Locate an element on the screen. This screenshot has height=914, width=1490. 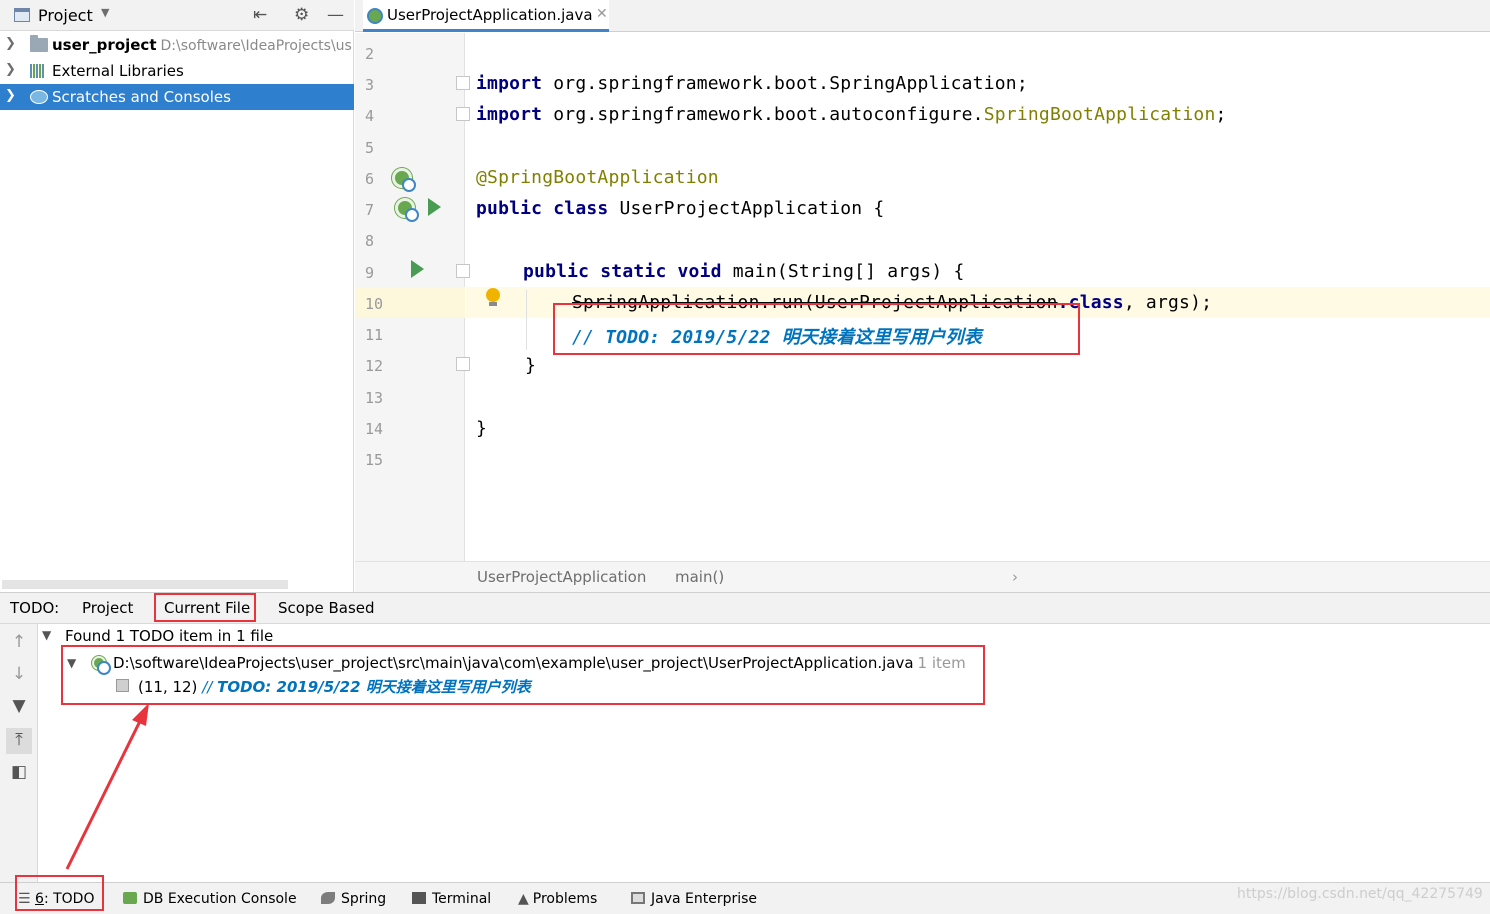
project-panel-header: Project ▼ ⇤ ⚙ — is located at coordinates (177, 15).